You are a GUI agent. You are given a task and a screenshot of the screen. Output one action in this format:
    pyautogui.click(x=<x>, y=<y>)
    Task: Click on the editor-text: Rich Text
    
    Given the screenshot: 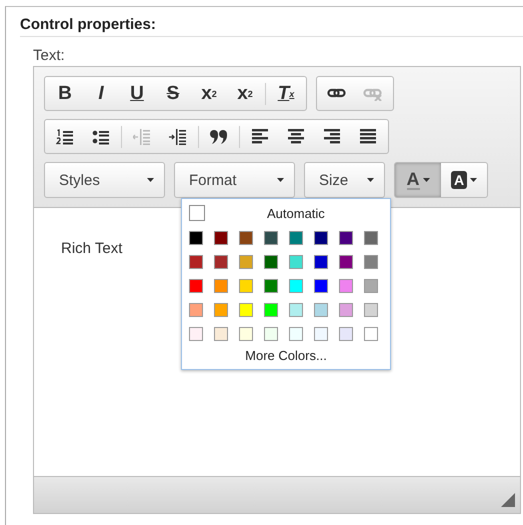 What is the action you would take?
    pyautogui.click(x=92, y=248)
    